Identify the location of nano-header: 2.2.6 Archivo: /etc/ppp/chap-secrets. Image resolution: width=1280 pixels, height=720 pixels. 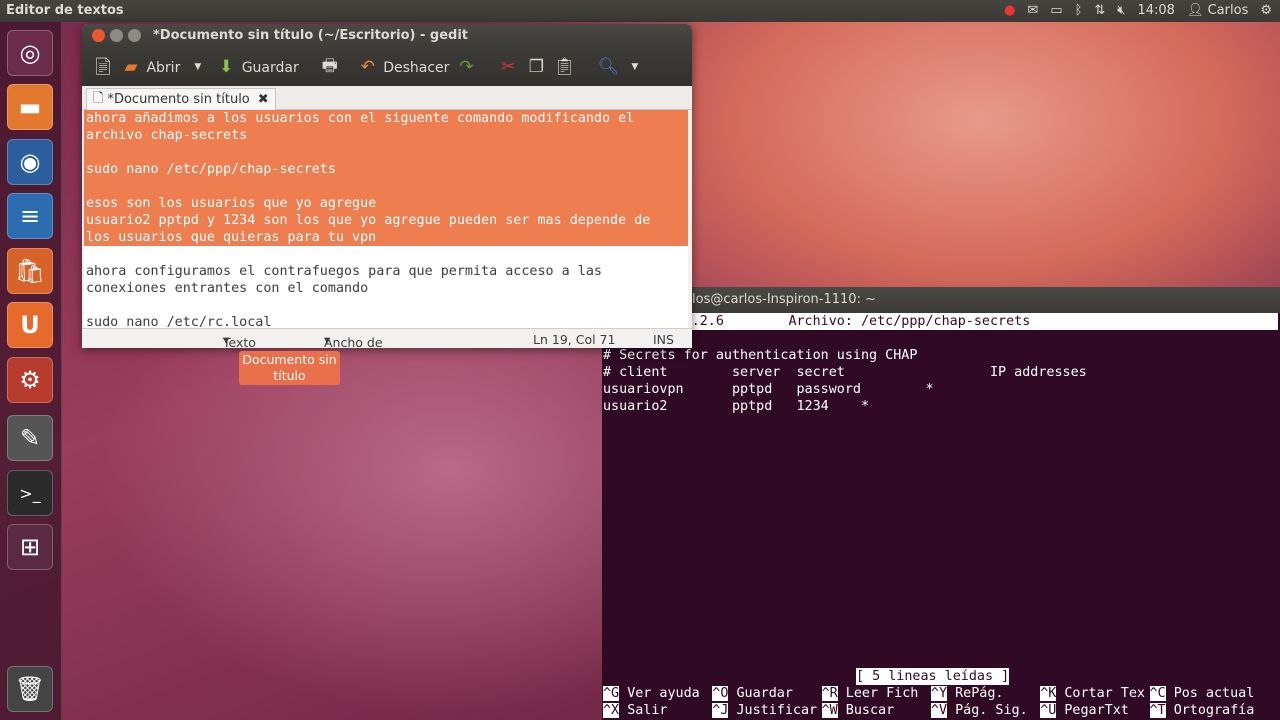
(940, 321).